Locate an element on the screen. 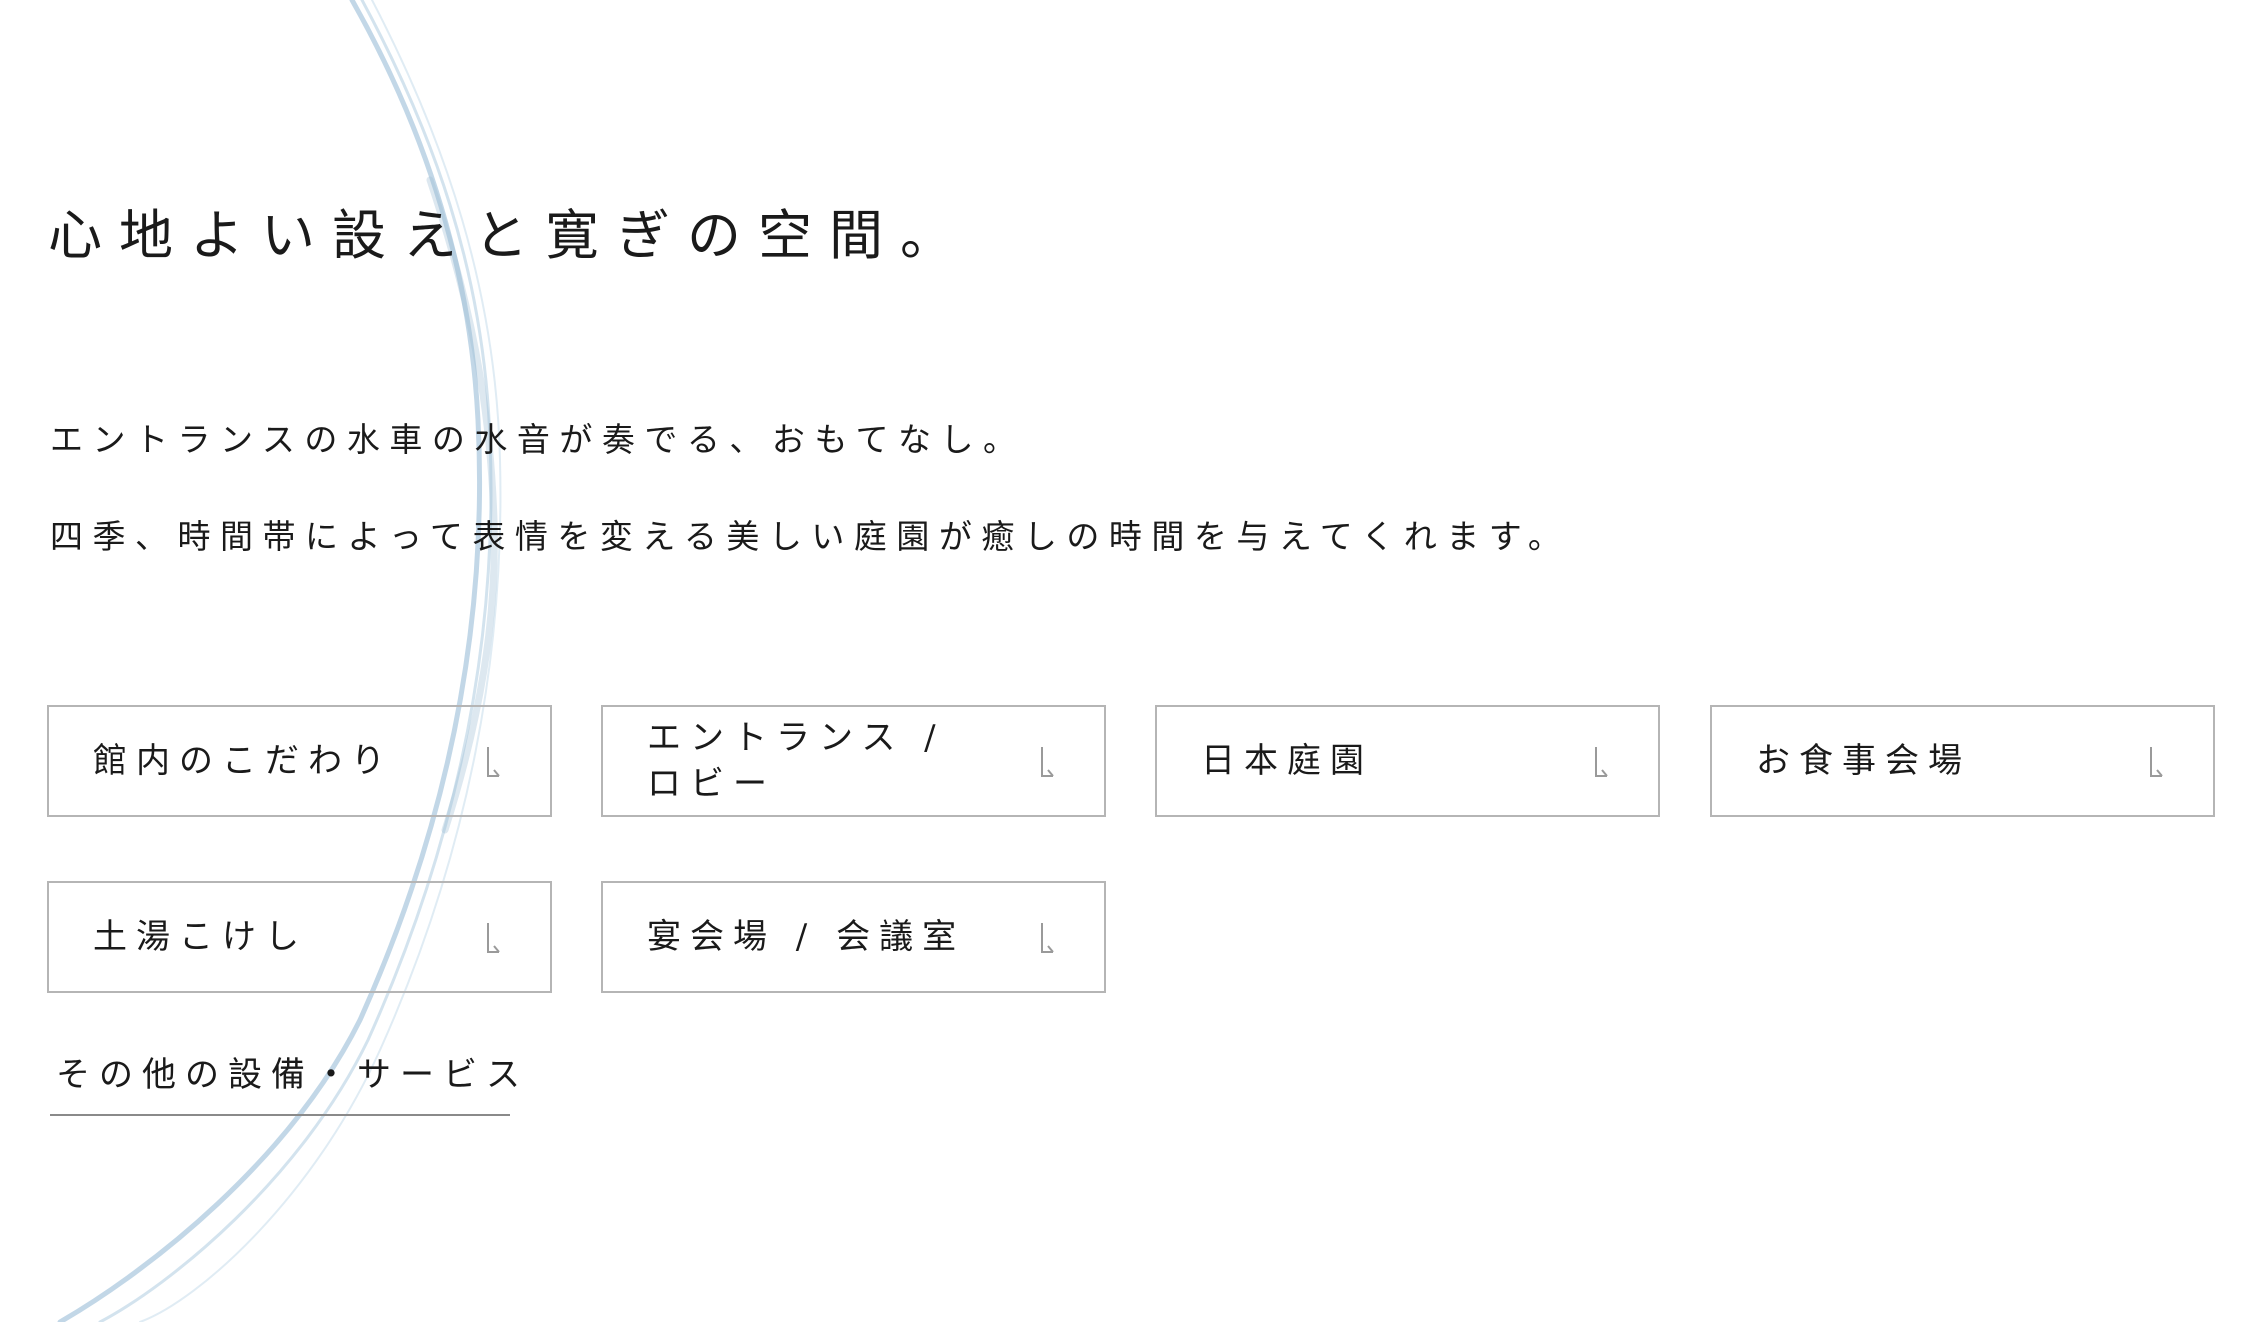 Image resolution: width=2256 pixels, height=1322 pixels. link-button-label: 日本庭園 is located at coordinates (1287, 761).